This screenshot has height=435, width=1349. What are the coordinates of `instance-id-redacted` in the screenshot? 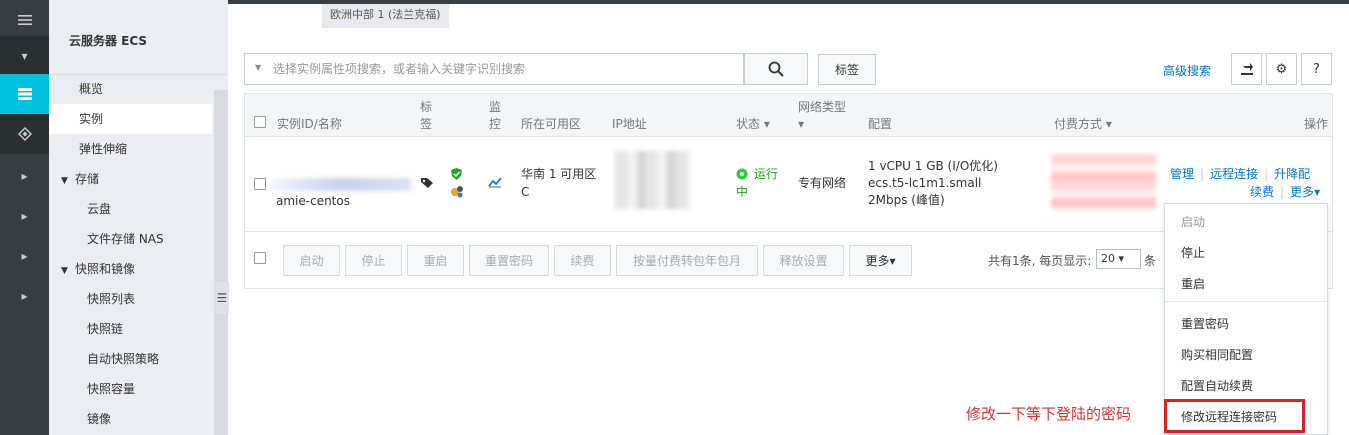 It's located at (341, 184).